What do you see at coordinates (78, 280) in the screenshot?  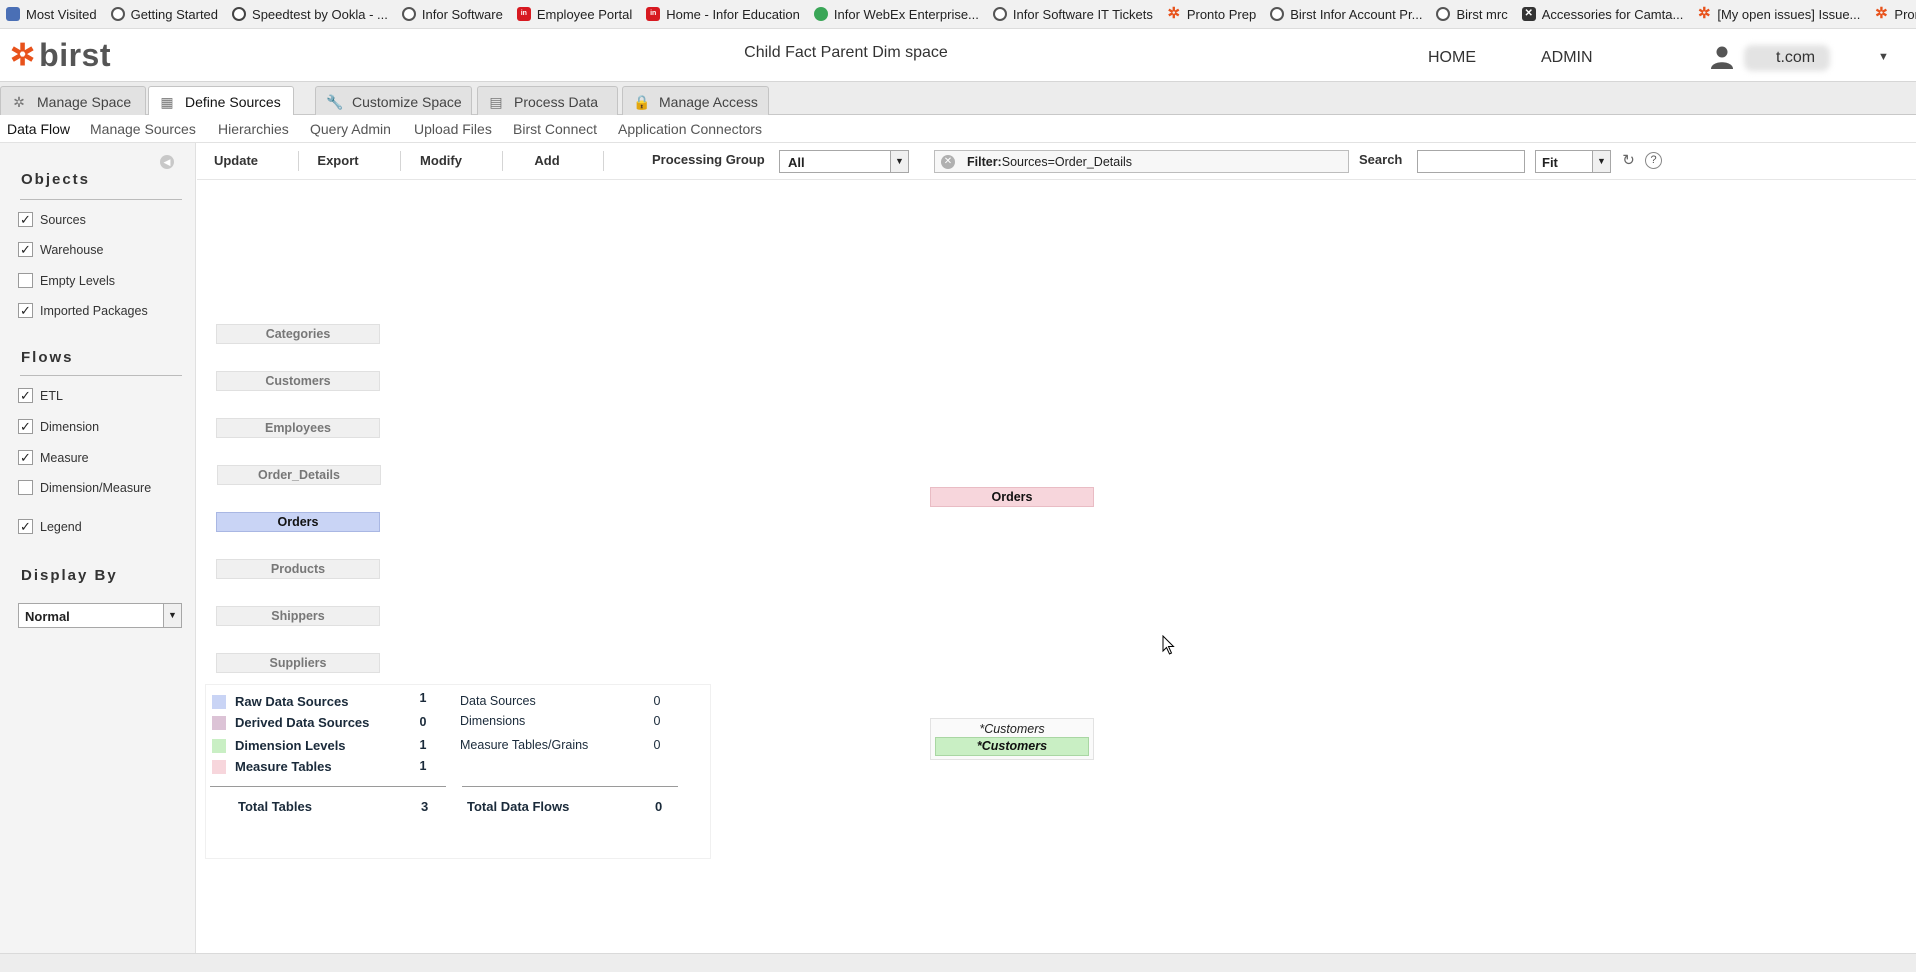 I see `checkbox-label: Empty Levels` at bounding box center [78, 280].